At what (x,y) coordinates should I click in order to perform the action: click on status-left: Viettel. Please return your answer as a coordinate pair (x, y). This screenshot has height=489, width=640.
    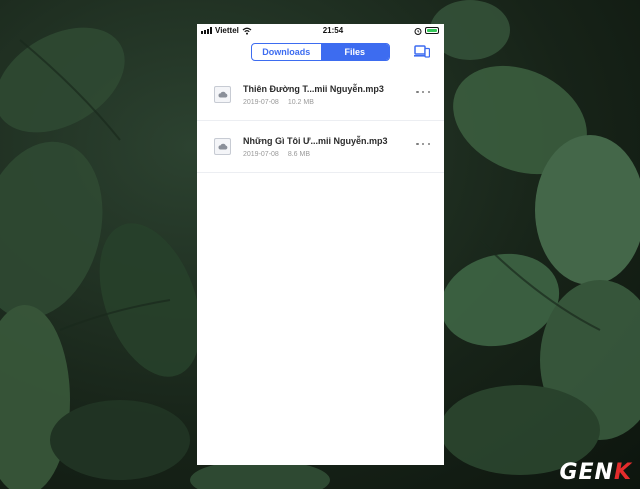
    Looking at the image, I should click on (226, 30).